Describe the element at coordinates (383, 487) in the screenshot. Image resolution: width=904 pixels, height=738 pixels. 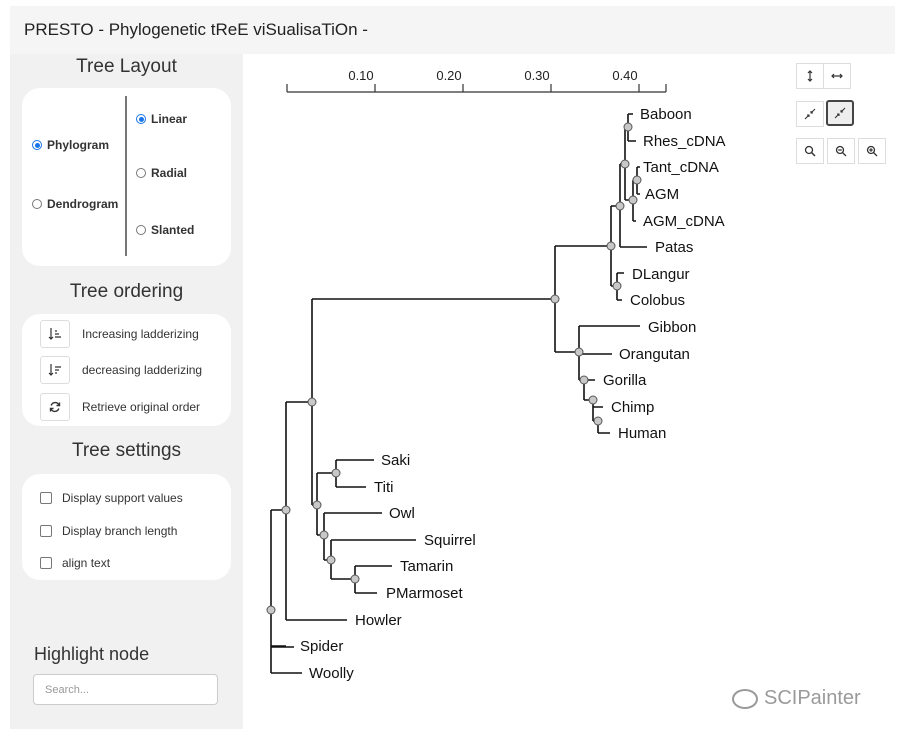
I see `leaf-label: Titi` at that location.